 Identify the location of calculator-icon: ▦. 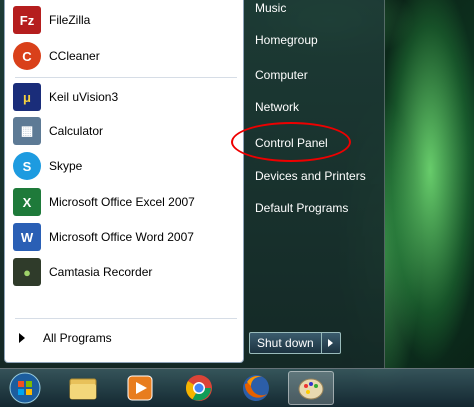
(27, 131).